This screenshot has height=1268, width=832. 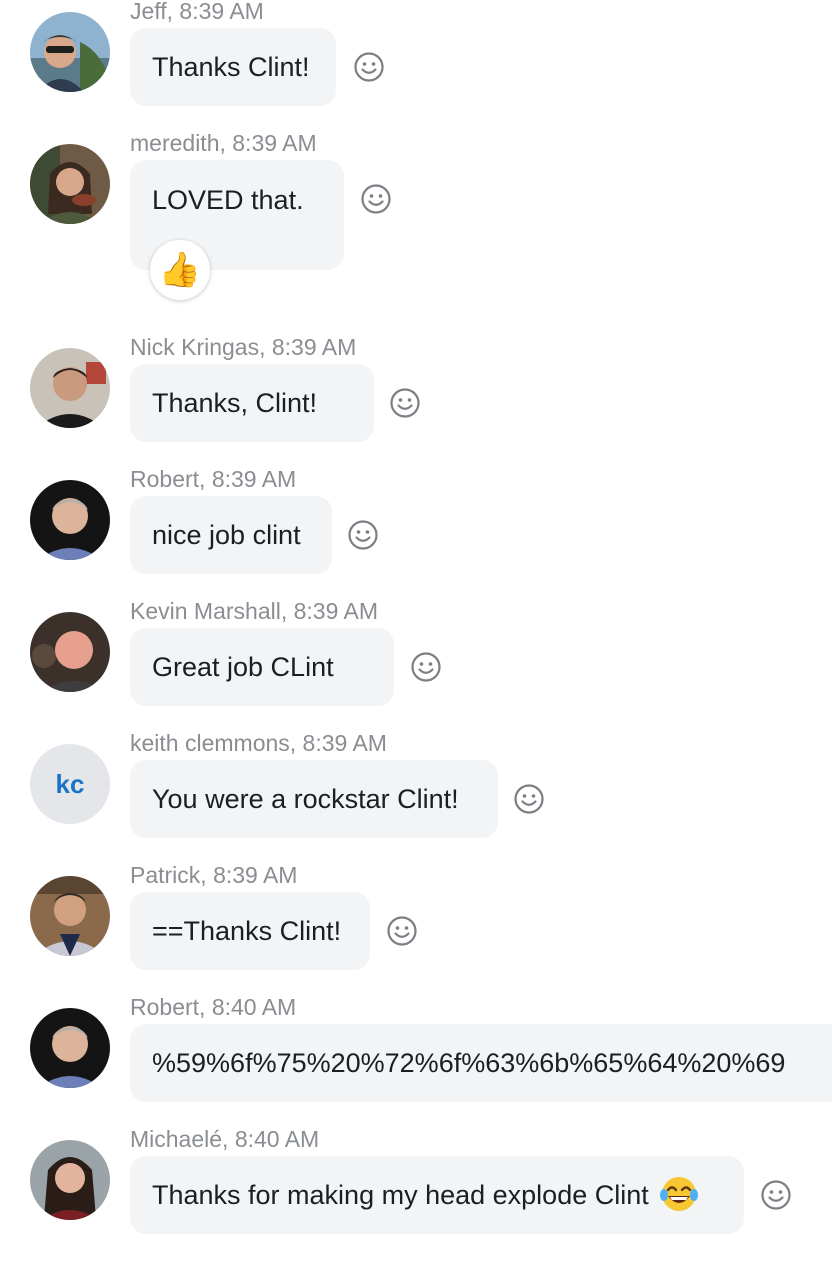 I want to click on message-meta: keith clemmons, 8:39 AM, so click(x=258, y=743).